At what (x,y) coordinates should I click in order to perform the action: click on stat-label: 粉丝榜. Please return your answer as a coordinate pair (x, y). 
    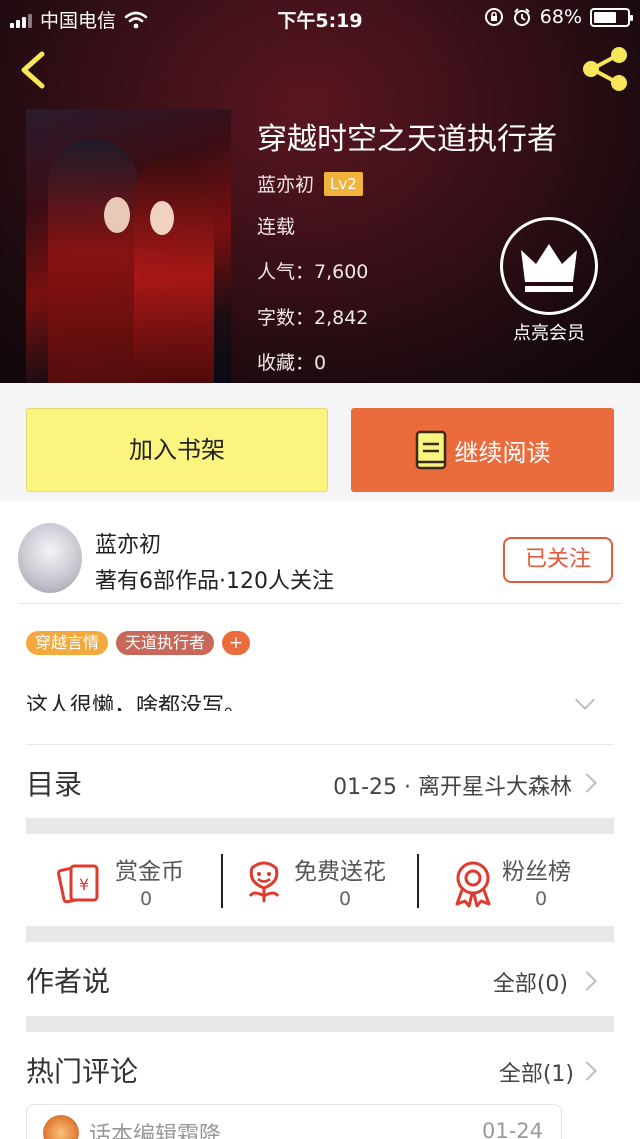
    Looking at the image, I should click on (536, 872).